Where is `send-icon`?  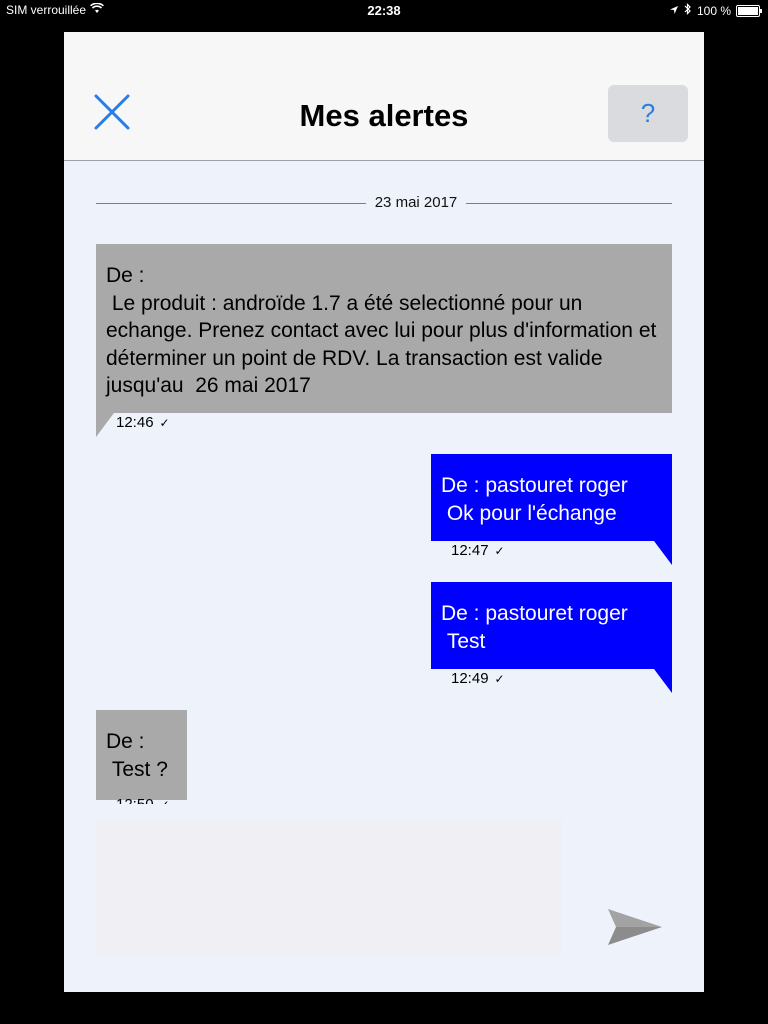 send-icon is located at coordinates (635, 927).